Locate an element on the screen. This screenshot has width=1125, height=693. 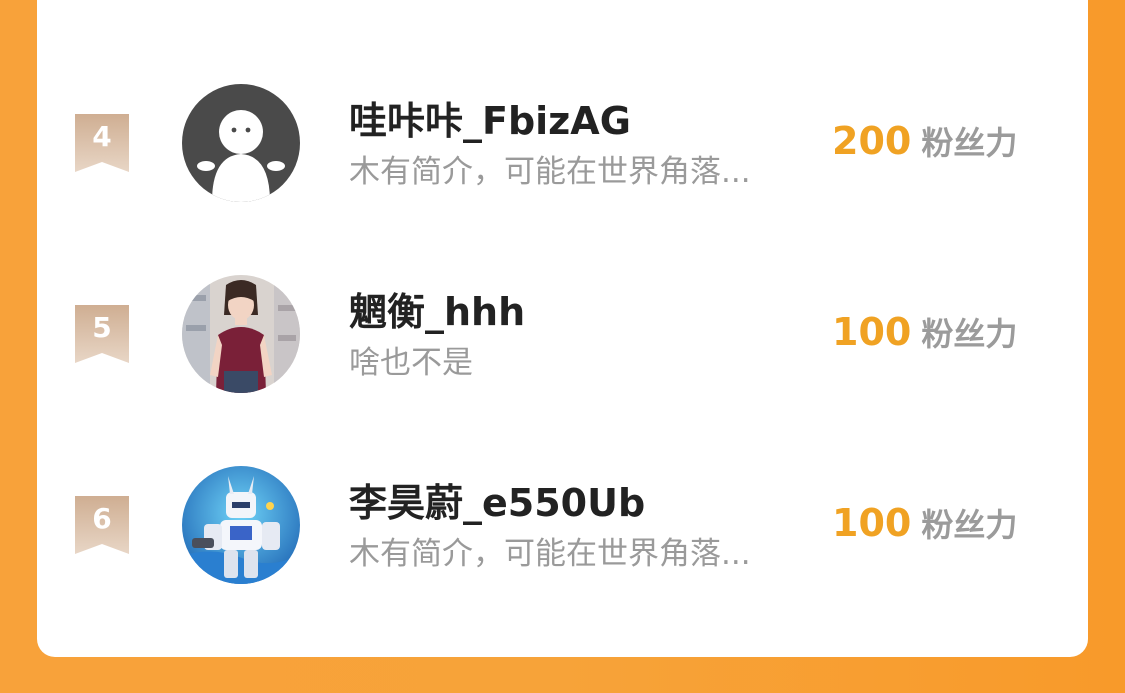
rank-ribbon-icon: 6 is located at coordinates (102, 525).